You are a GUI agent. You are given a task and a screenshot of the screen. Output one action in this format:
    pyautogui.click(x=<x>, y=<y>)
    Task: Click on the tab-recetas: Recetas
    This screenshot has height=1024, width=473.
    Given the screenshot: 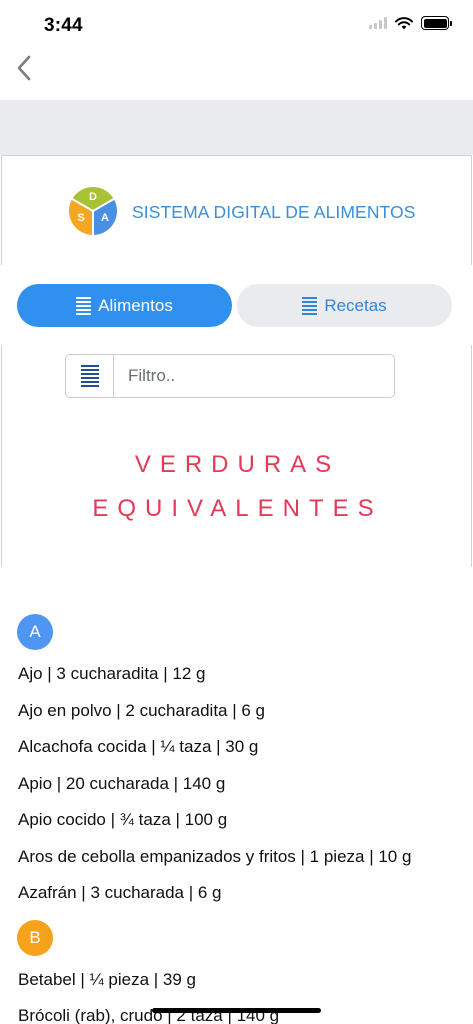 What is the action you would take?
    pyautogui.click(x=344, y=305)
    